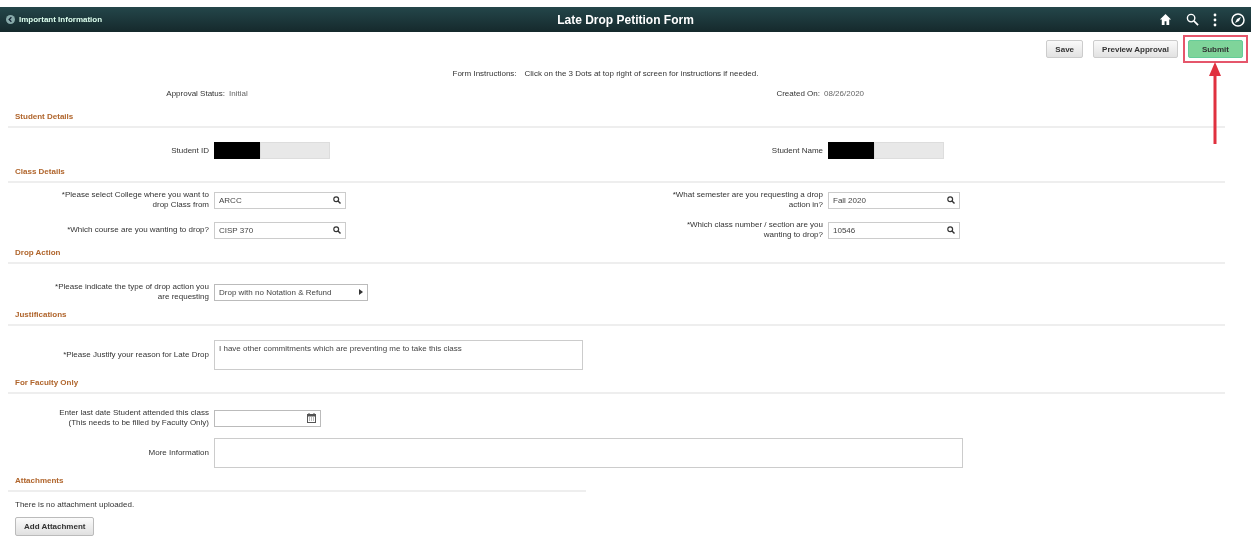 The height and width of the screenshot is (539, 1251). I want to click on section-heading: Drop Action, so click(616, 253).